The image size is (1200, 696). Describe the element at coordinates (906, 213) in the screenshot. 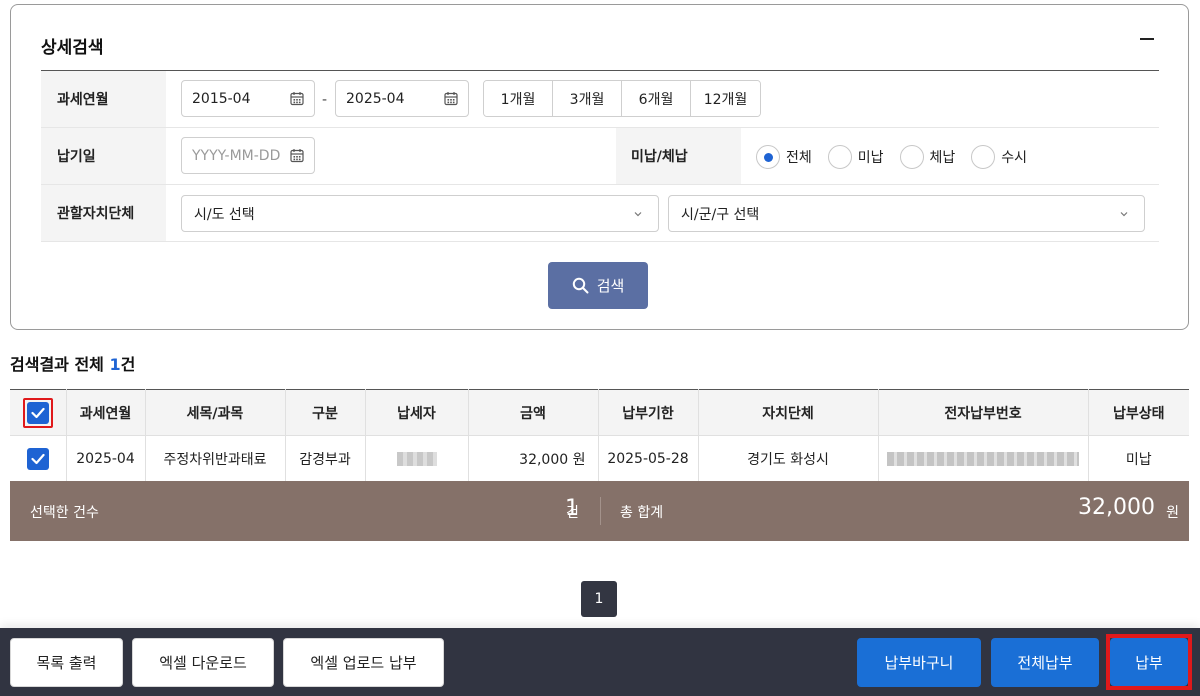

I see `city-select: 시/군/구 선택` at that location.